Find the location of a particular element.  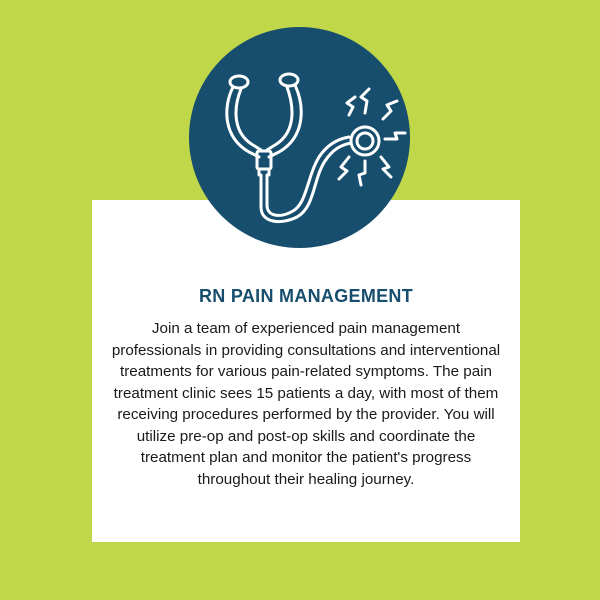

icon-circle is located at coordinates (299, 137).